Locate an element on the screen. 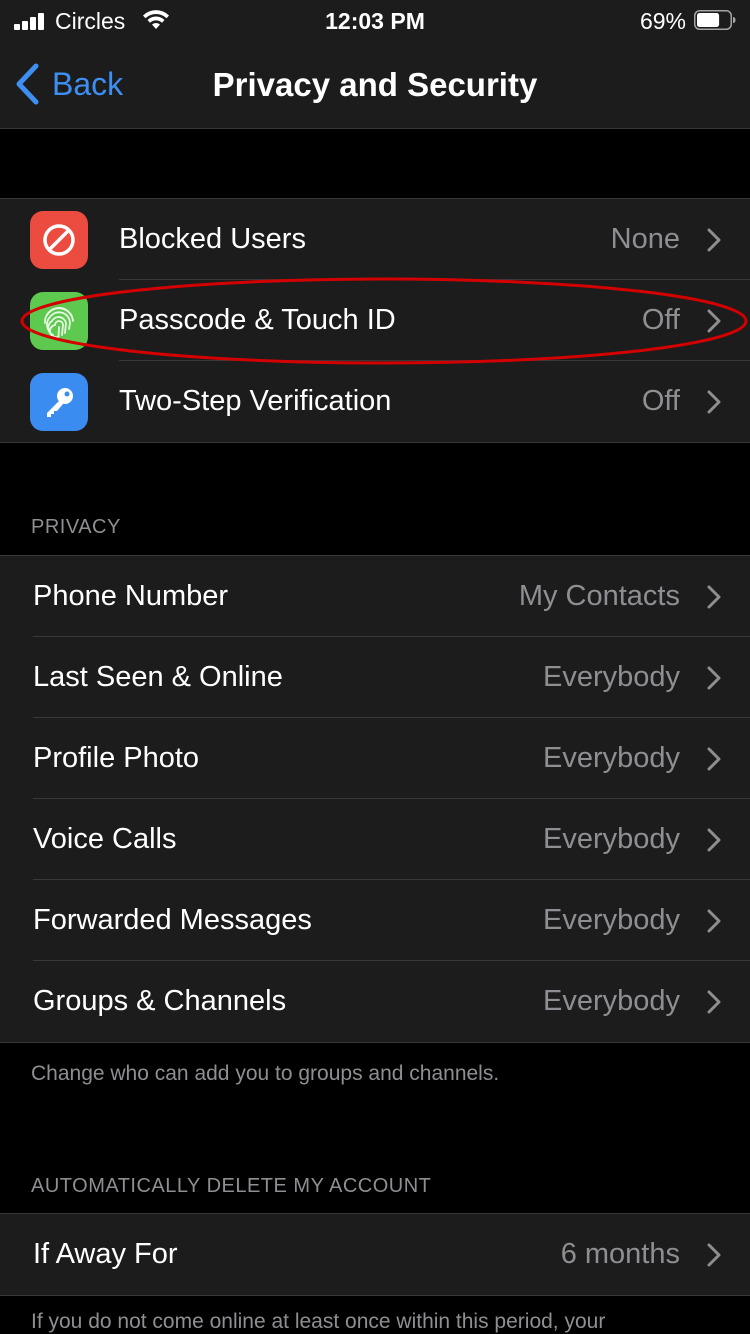 The width and height of the screenshot is (750, 1334). blocked-users-row: Blocked Users None is located at coordinates (375, 239).